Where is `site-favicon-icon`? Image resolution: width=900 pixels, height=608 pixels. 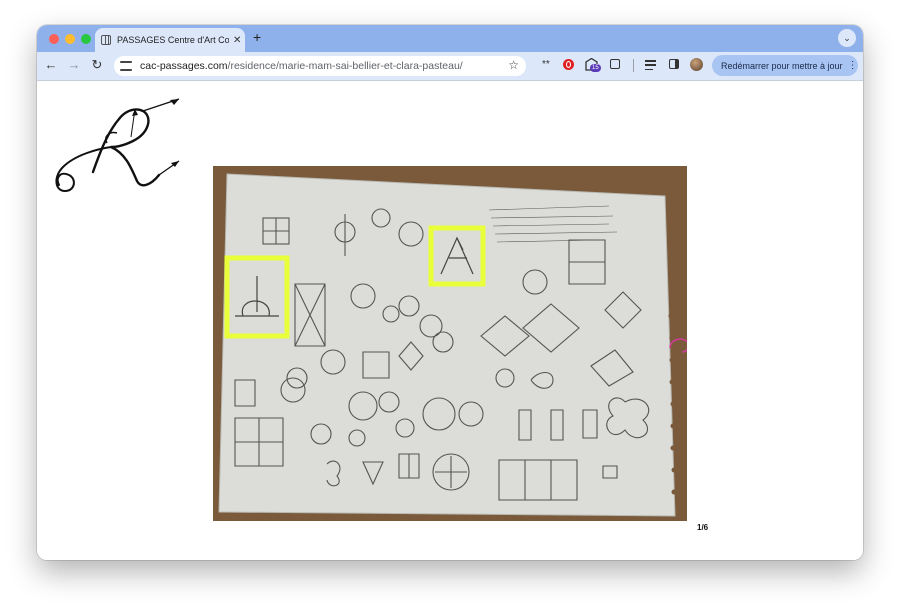
site-favicon-icon is located at coordinates (106, 40).